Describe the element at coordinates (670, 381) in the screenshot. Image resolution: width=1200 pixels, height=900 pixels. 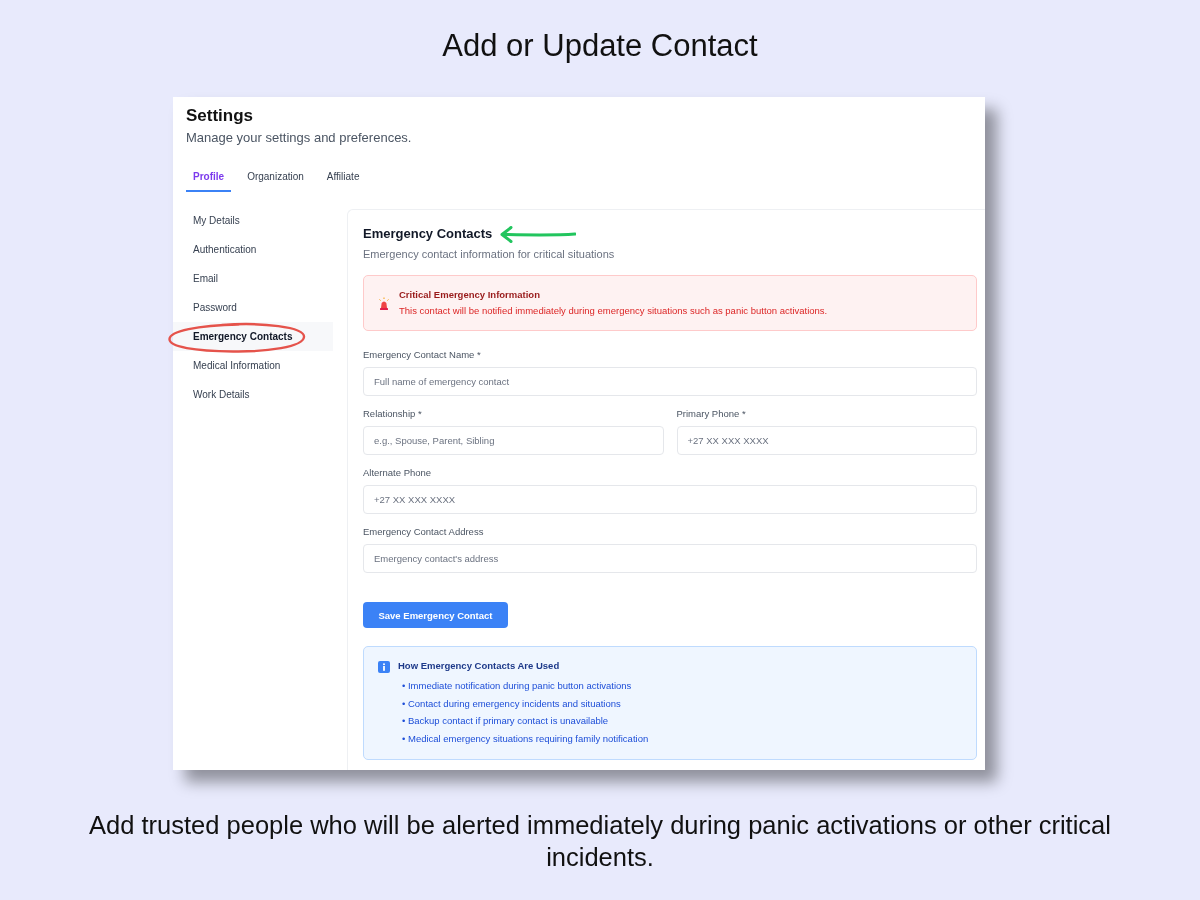
I see `input-field: Full name of emergency contact` at that location.